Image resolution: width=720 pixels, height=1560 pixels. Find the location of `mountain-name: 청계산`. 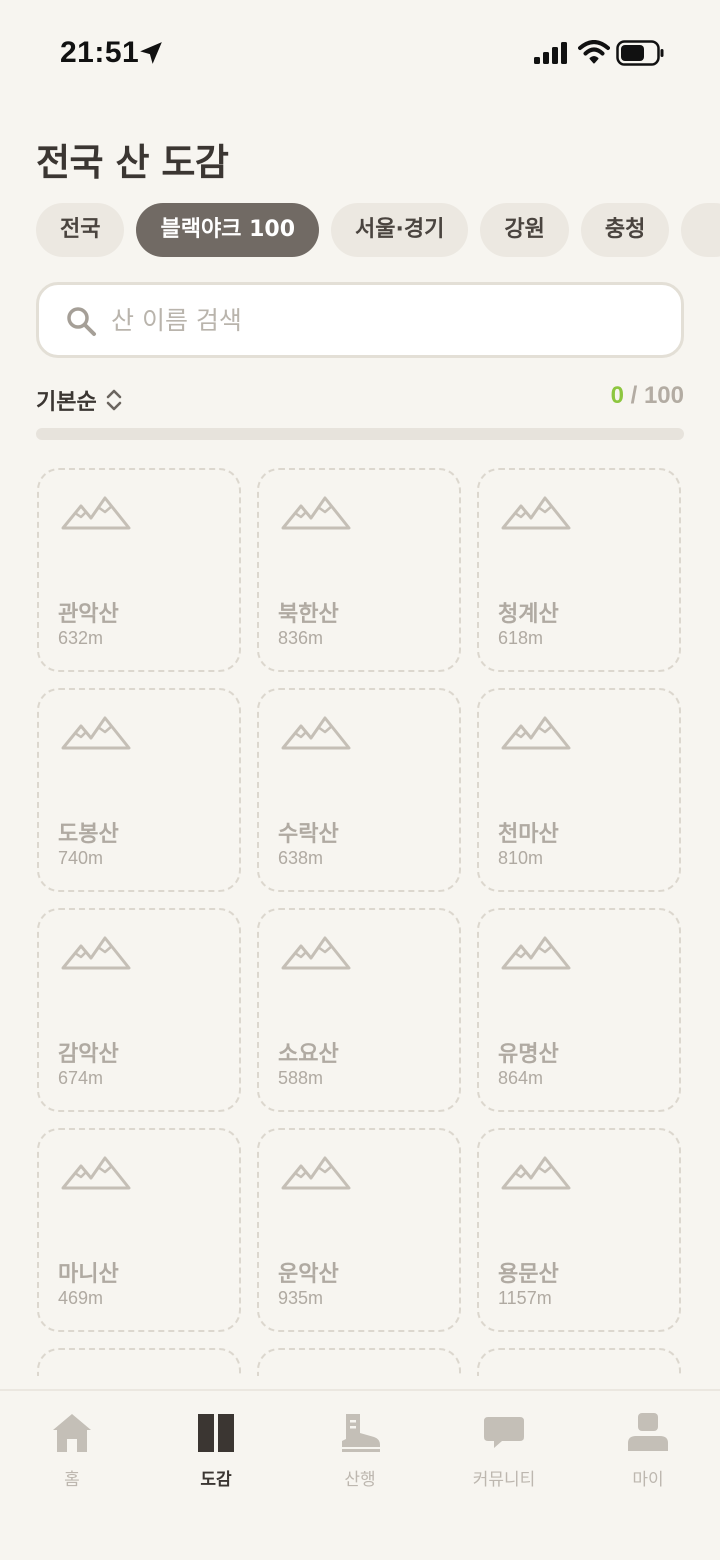

mountain-name: 청계산 is located at coordinates (528, 614).